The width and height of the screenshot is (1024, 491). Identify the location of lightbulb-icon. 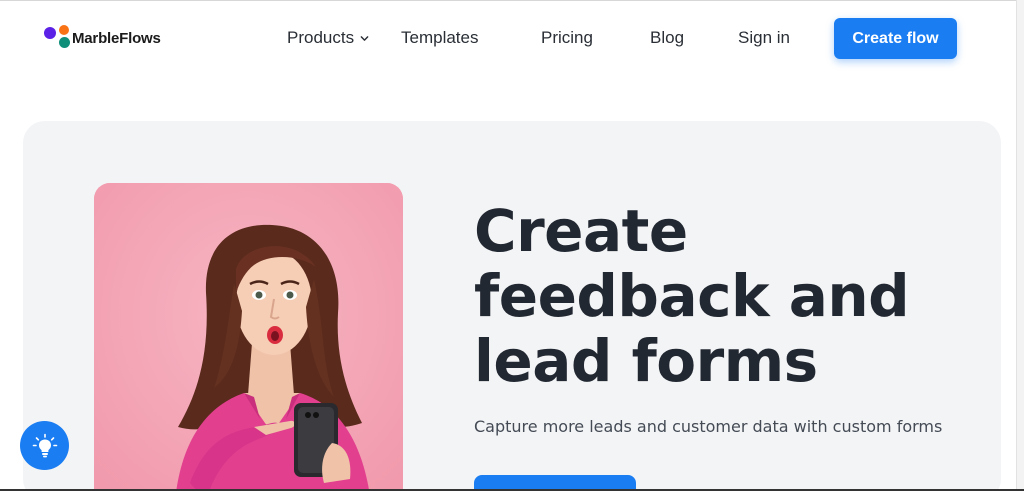
(44, 445).